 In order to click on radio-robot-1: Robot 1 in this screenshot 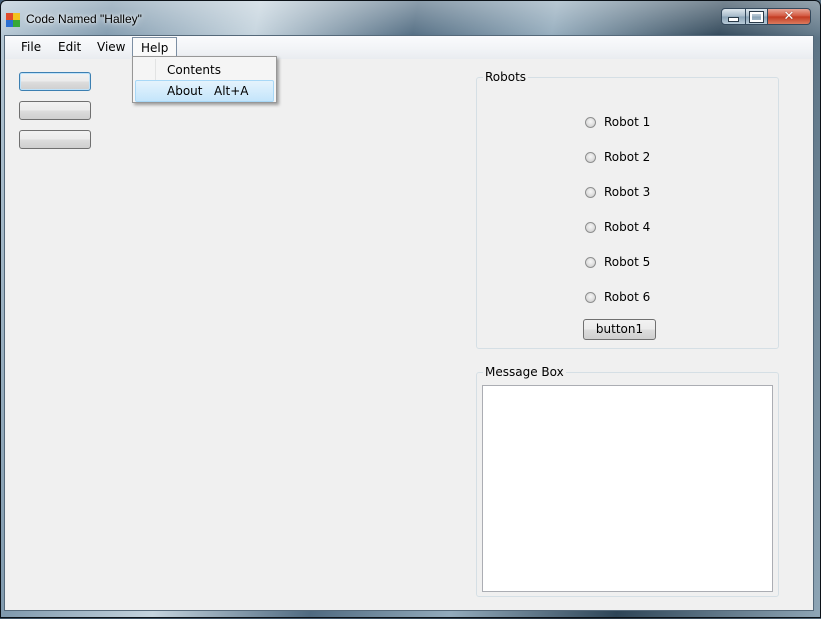, I will do `click(617, 122)`.